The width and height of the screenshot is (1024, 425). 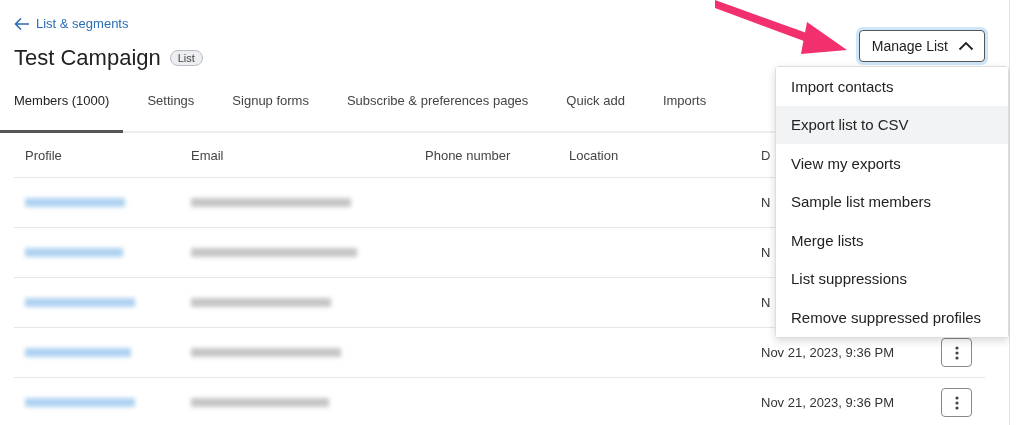 What do you see at coordinates (82, 23) in the screenshot?
I see `back-link-label: List & segments` at bounding box center [82, 23].